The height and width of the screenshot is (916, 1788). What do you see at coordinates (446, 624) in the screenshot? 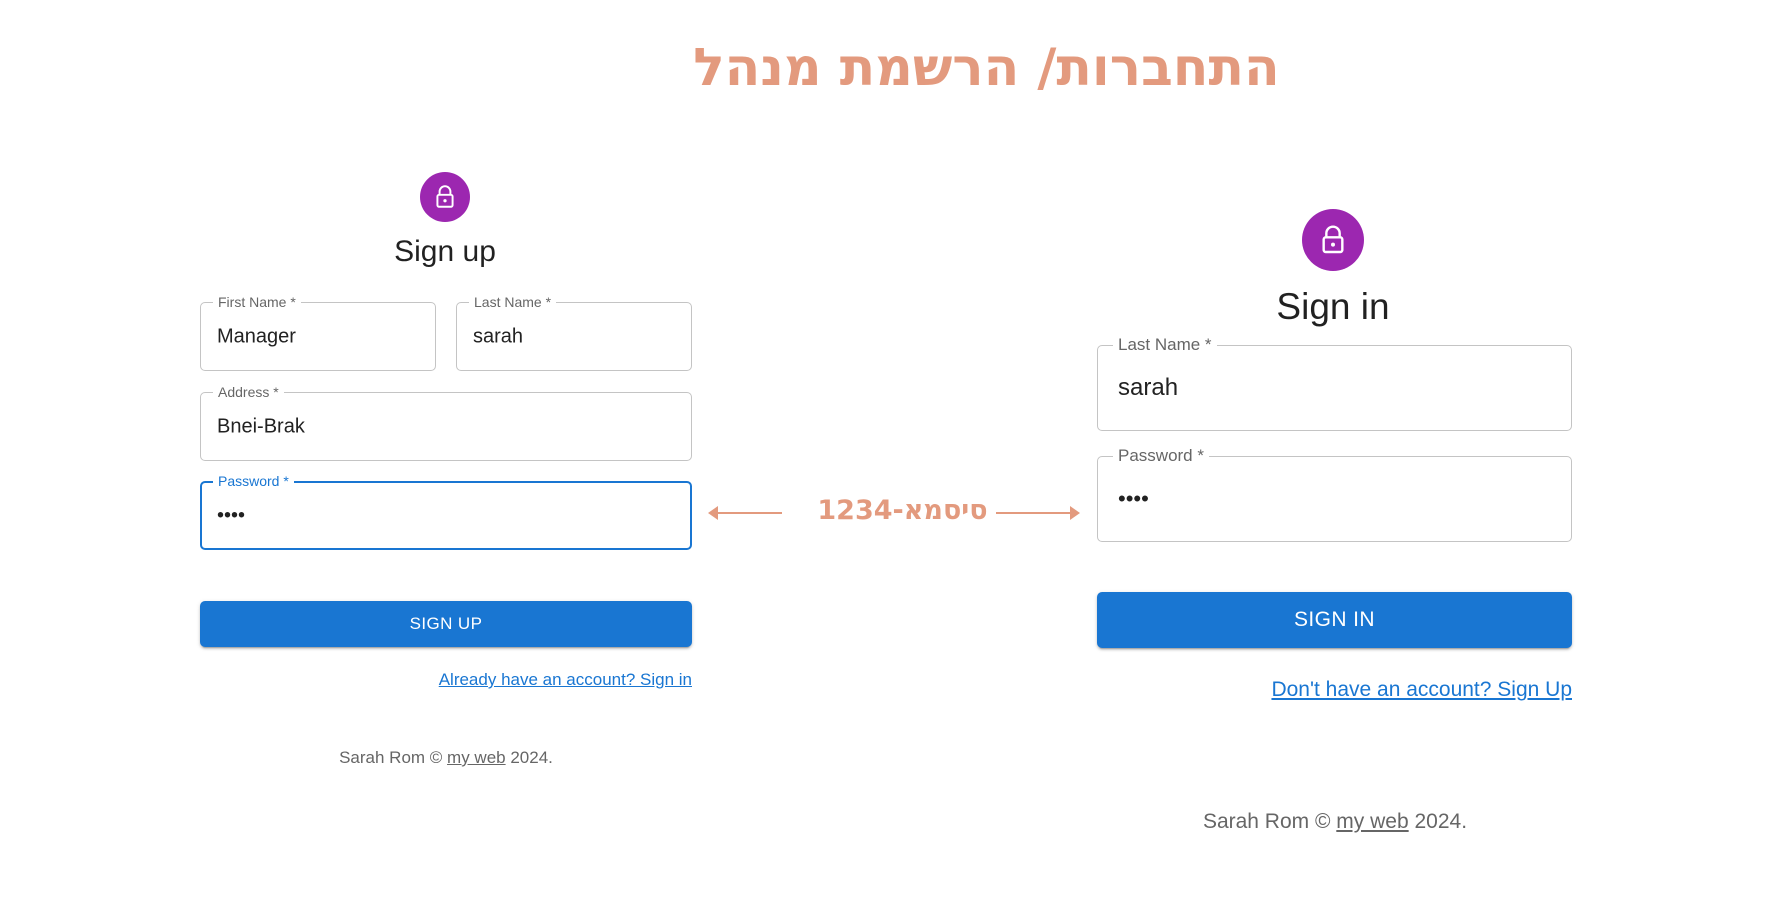
I see `sign-up-button: SIGN UP` at bounding box center [446, 624].